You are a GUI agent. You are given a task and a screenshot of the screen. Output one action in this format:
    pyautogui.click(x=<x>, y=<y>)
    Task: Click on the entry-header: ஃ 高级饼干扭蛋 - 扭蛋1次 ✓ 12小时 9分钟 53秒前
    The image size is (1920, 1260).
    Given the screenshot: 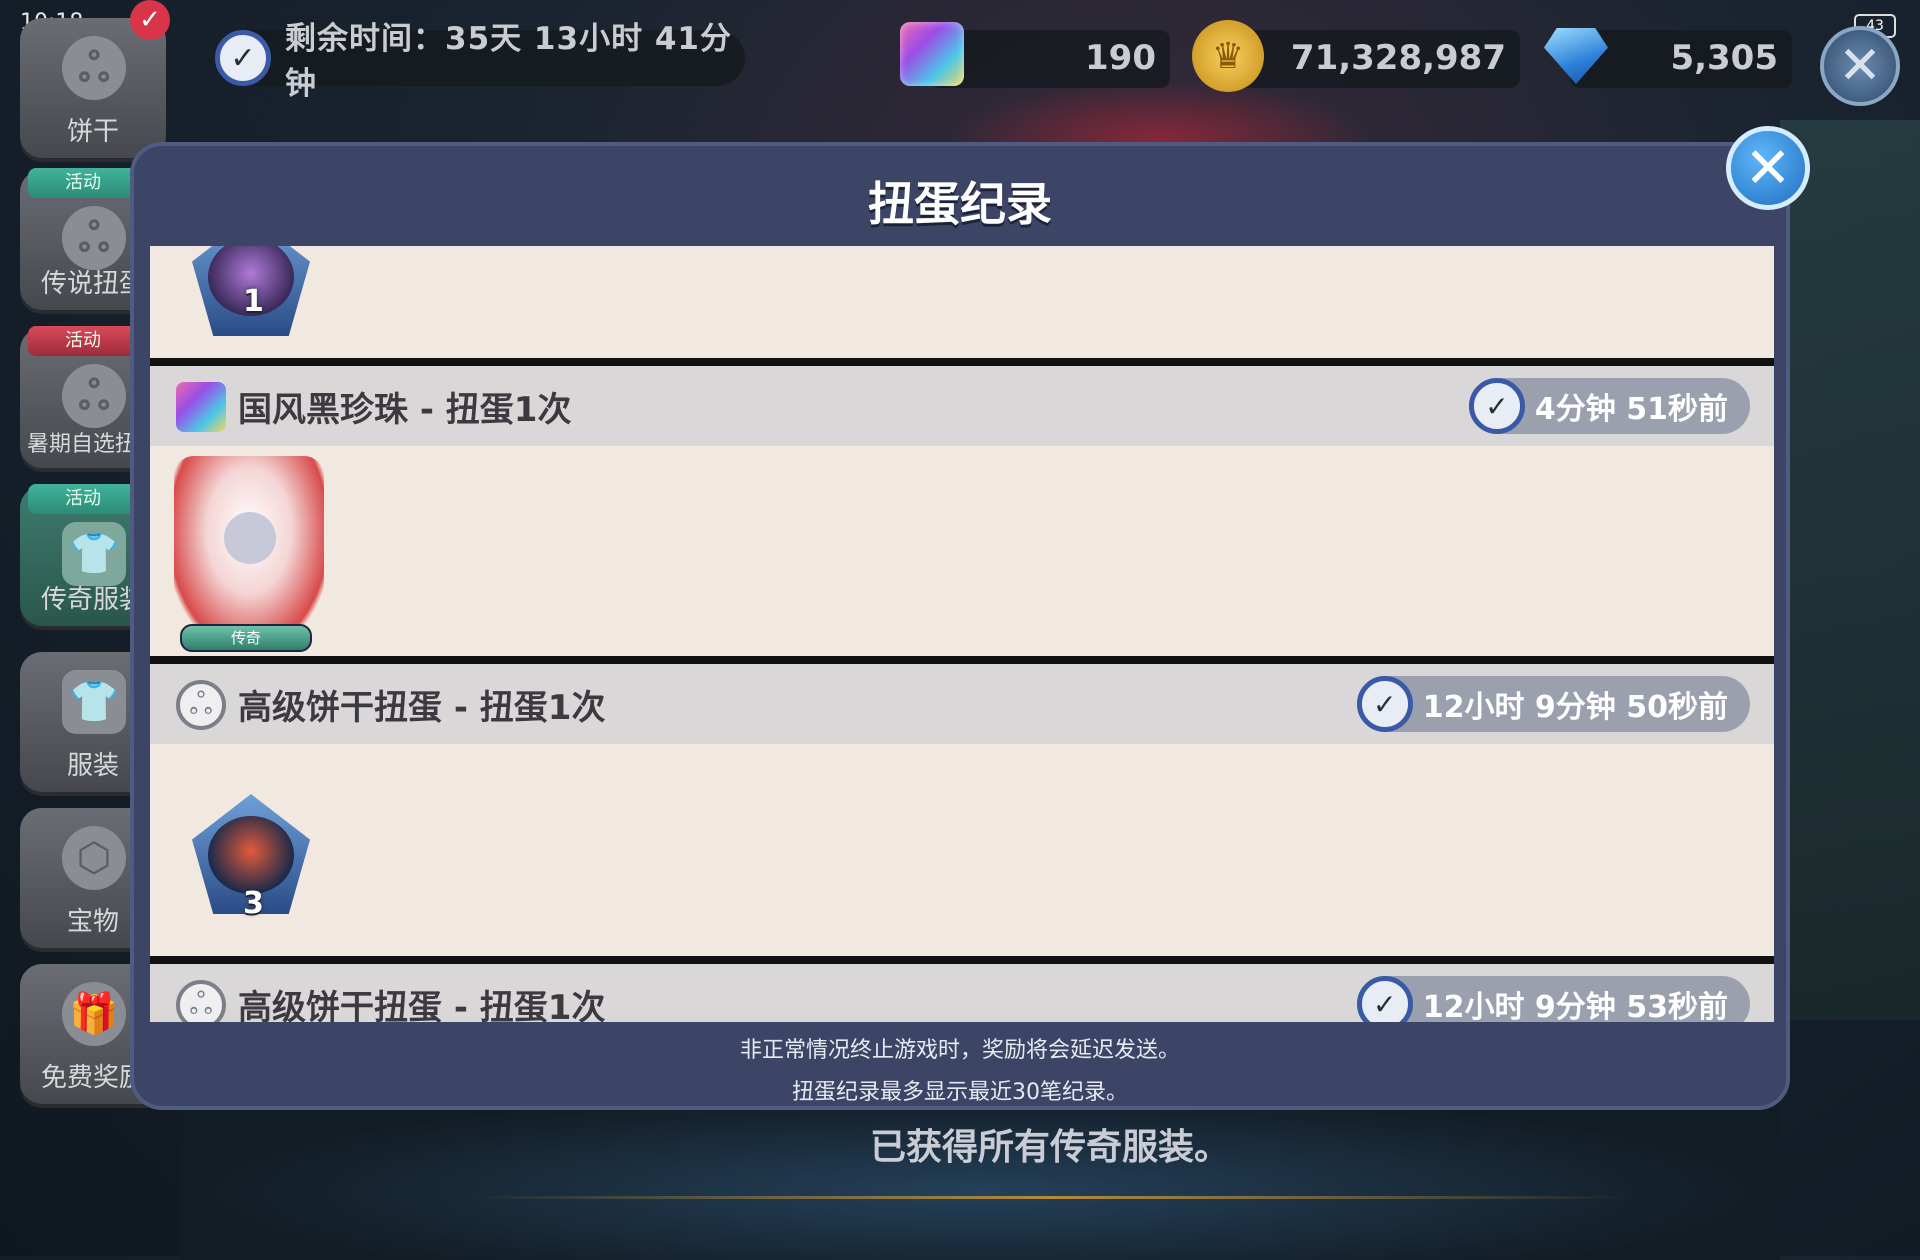 What is the action you would take?
    pyautogui.click(x=962, y=993)
    